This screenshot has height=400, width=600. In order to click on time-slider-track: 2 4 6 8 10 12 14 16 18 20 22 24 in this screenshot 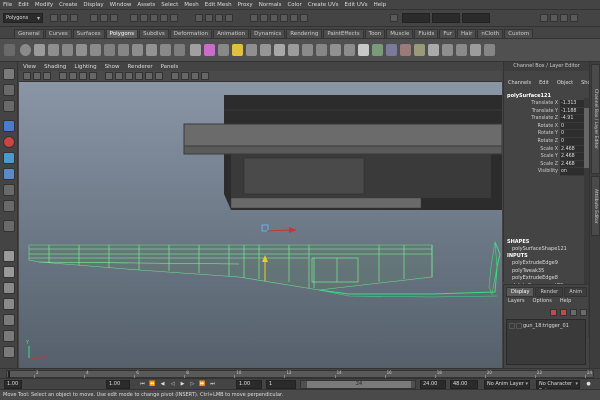, I will do `click(300, 374)`.